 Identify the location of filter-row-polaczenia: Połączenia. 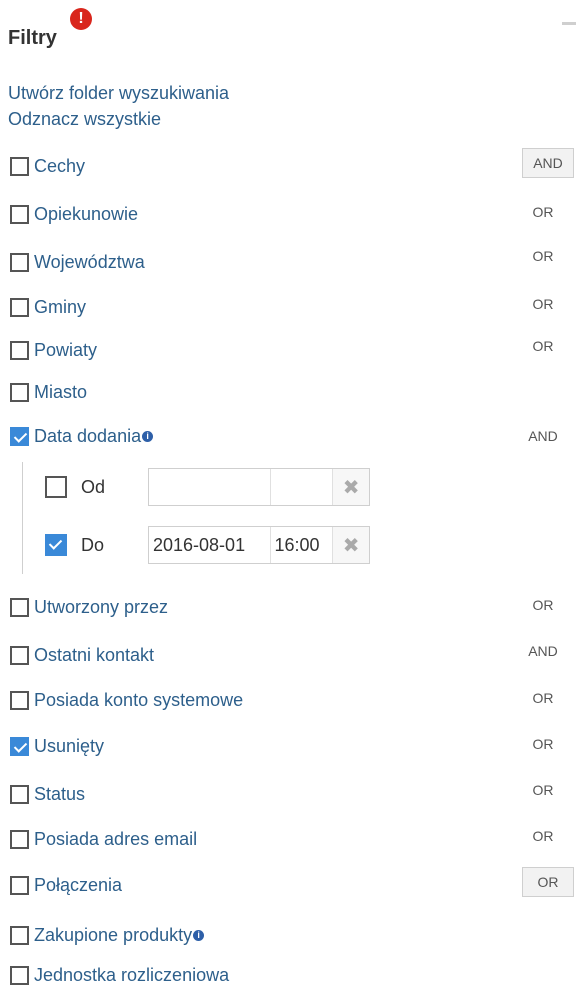
(66, 885).